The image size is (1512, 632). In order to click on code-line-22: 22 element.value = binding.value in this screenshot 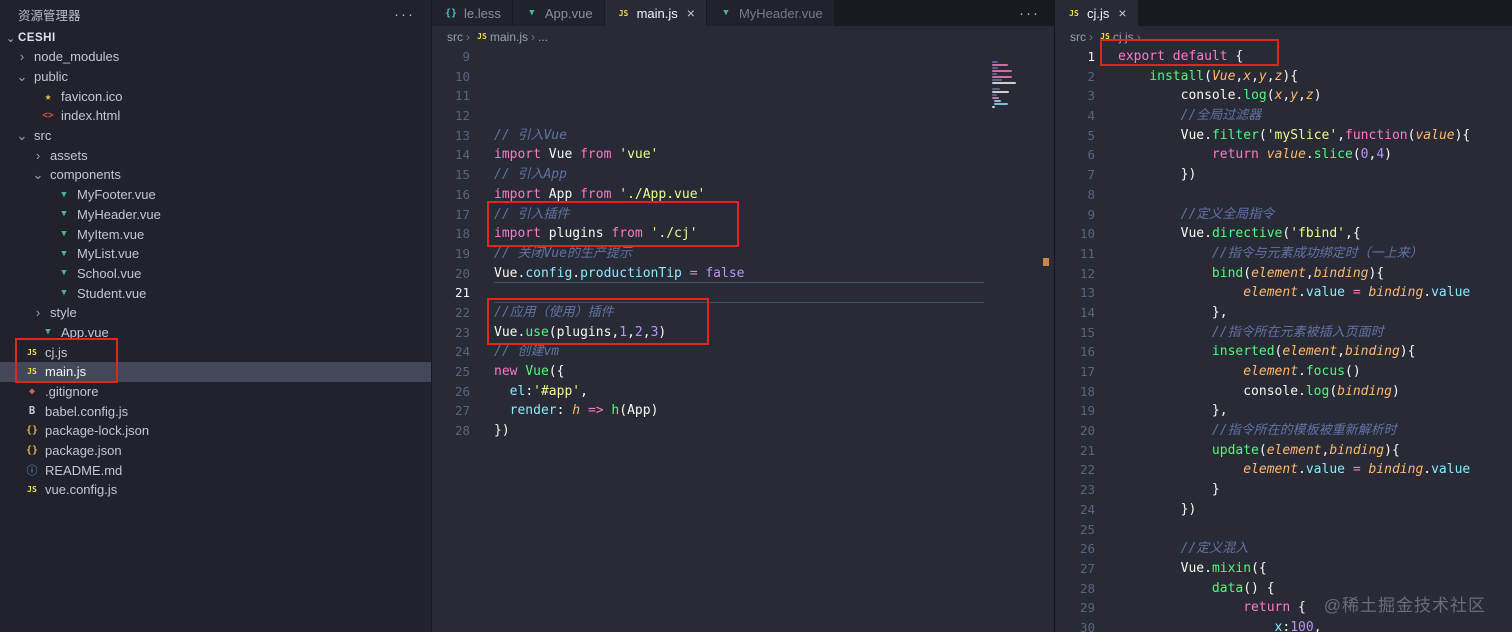, I will do `click(1283, 470)`.